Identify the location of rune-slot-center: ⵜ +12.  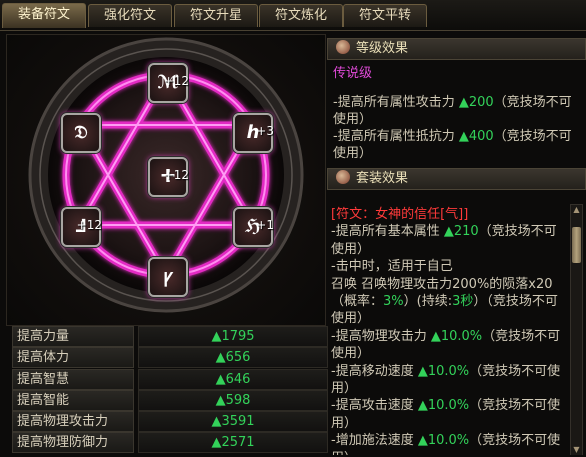
(168, 177).